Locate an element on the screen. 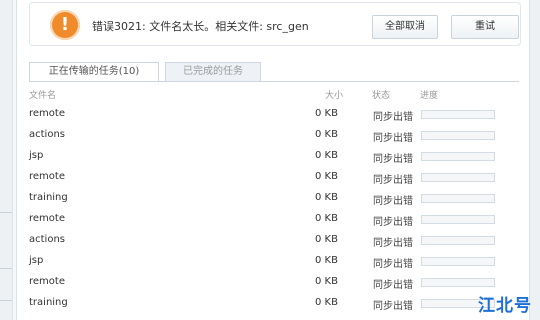 The width and height of the screenshot is (540, 320). column-header-progress: 进度 is located at coordinates (429, 94).